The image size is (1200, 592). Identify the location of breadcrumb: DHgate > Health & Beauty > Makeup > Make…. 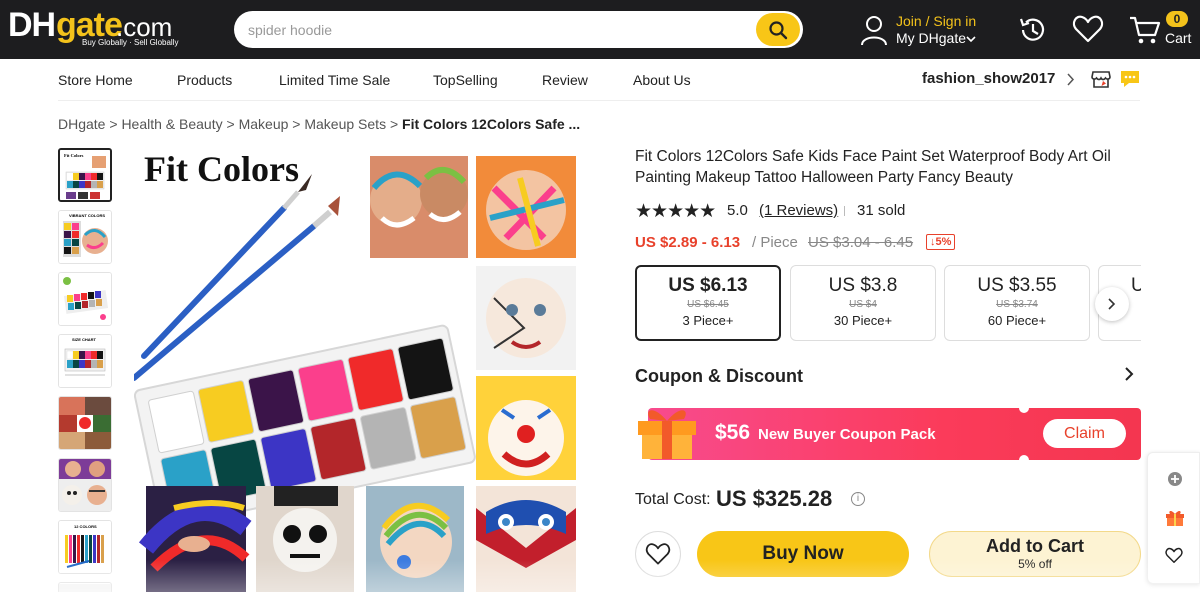
(319, 124).